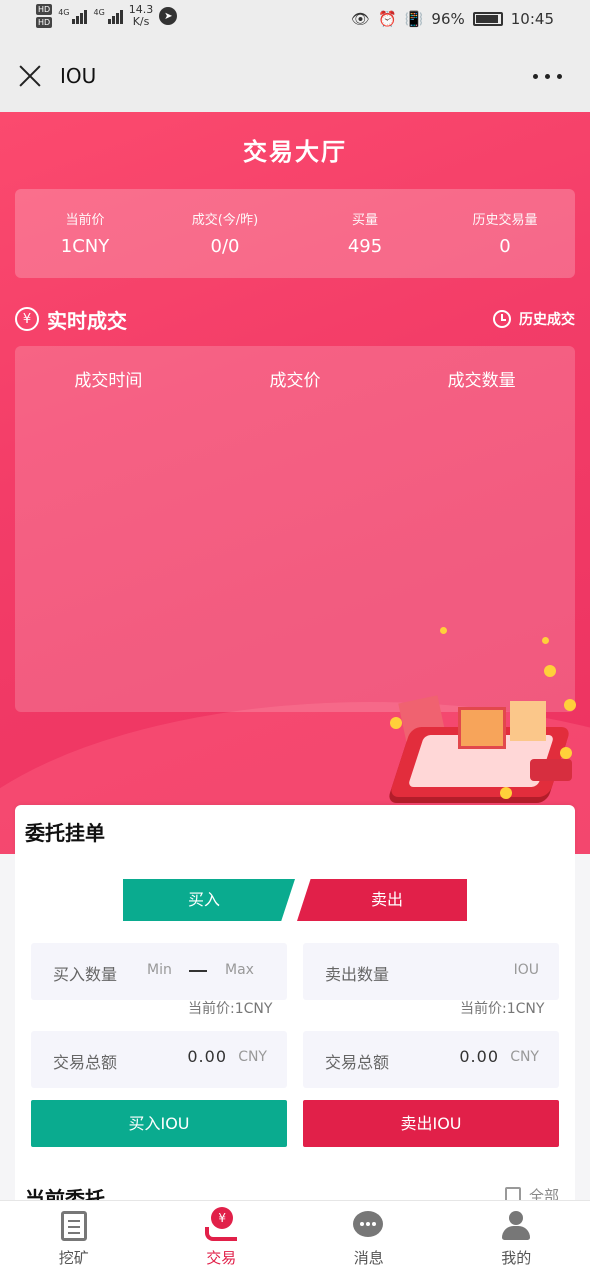 This screenshot has width=590, height=1278. I want to click on status-right: 👁 ⏰ 📳 96% 10:45, so click(452, 19).